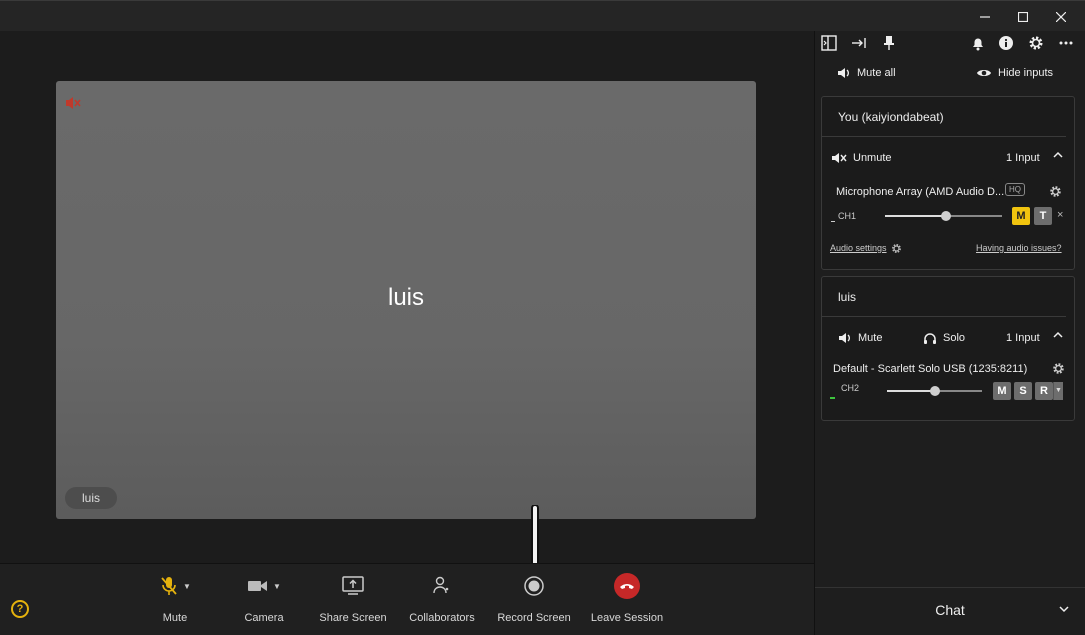  What do you see at coordinates (534, 599) in the screenshot?
I see `record-screen-button: Record Screen` at bounding box center [534, 599].